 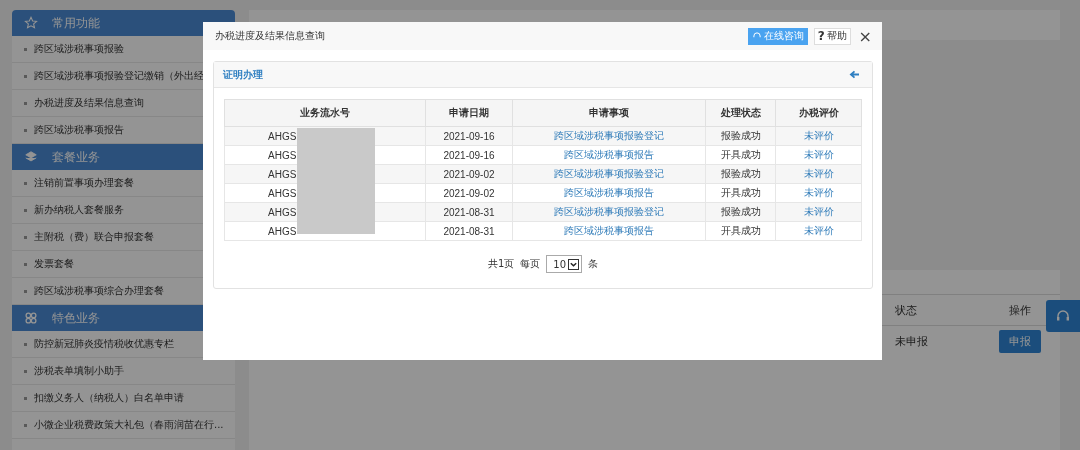 I want to click on consult-float-button, so click(x=1063, y=316).